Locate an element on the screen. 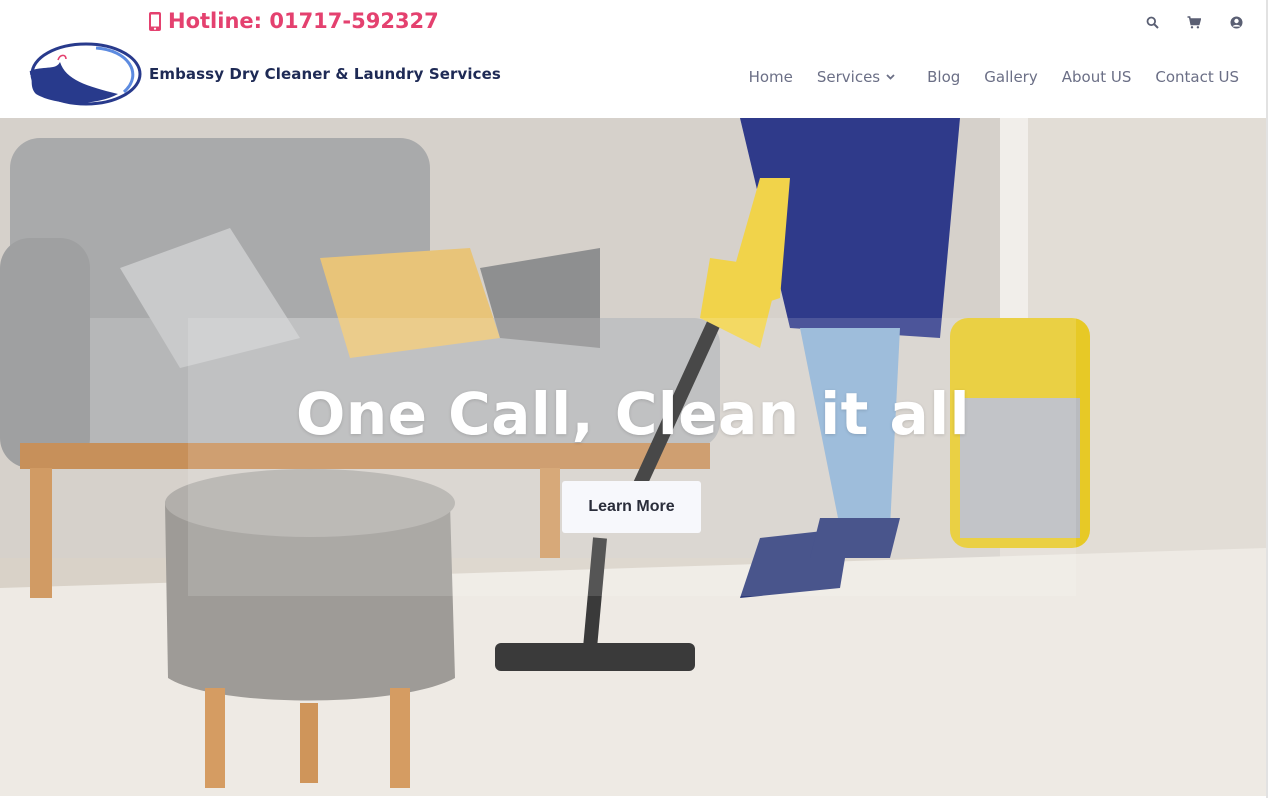  nav-services: Services is located at coordinates (856, 77).